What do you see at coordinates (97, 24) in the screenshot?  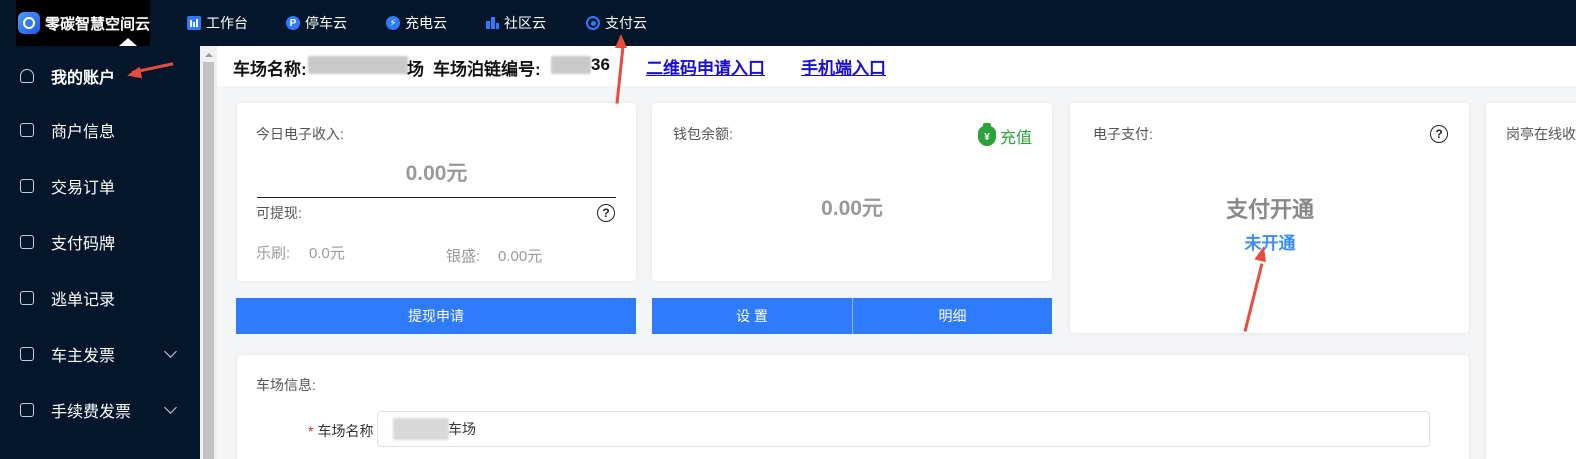 I see `brand-title: 零碳智慧空间云` at bounding box center [97, 24].